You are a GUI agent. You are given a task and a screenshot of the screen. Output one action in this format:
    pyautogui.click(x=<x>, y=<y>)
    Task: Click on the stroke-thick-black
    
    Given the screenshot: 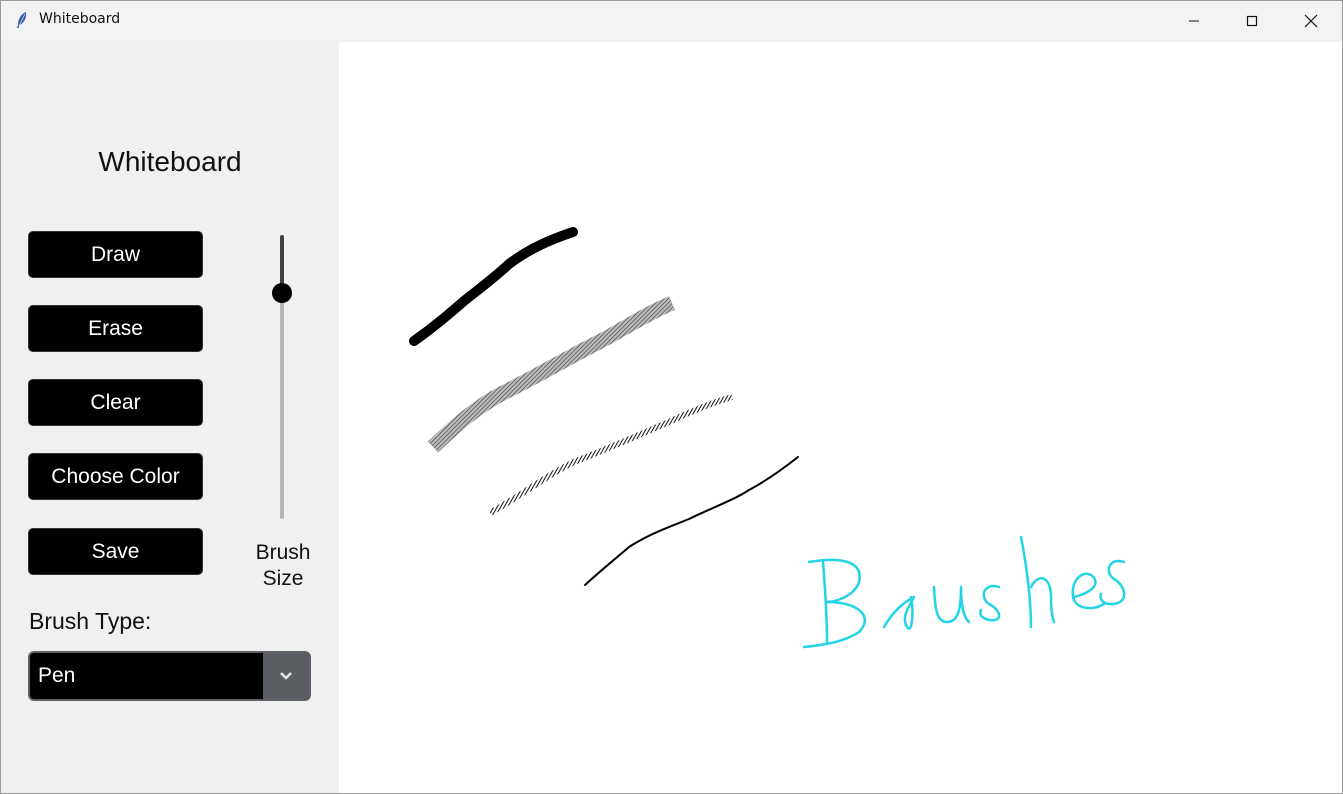 What is the action you would take?
    pyautogui.click(x=493, y=286)
    